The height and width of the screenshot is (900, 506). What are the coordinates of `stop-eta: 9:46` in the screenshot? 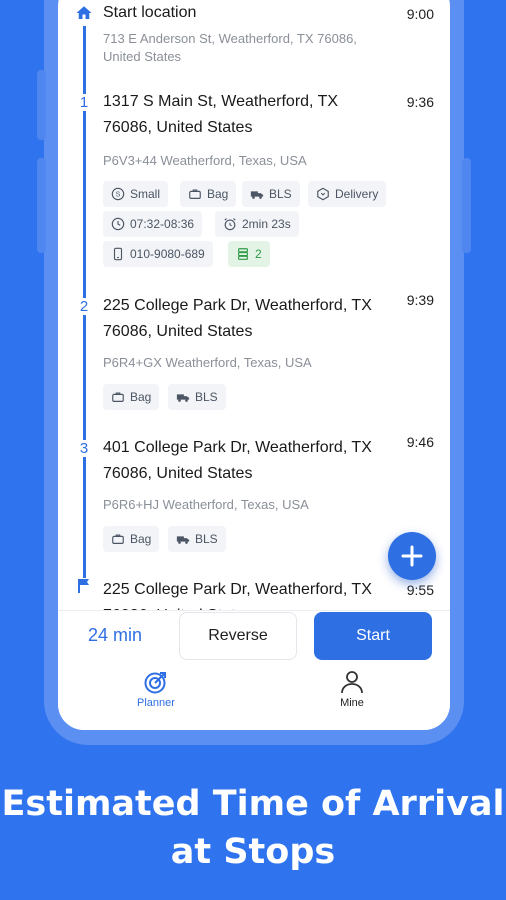 It's located at (420, 442).